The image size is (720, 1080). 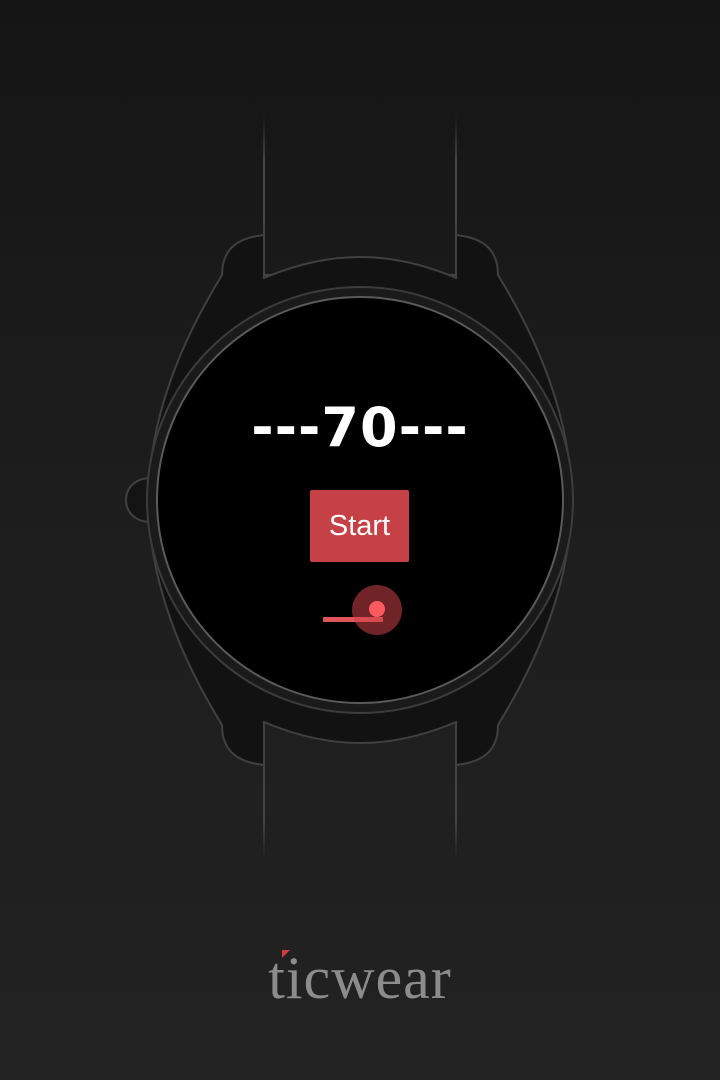 I want to click on logo-accent-mark, so click(x=286, y=954).